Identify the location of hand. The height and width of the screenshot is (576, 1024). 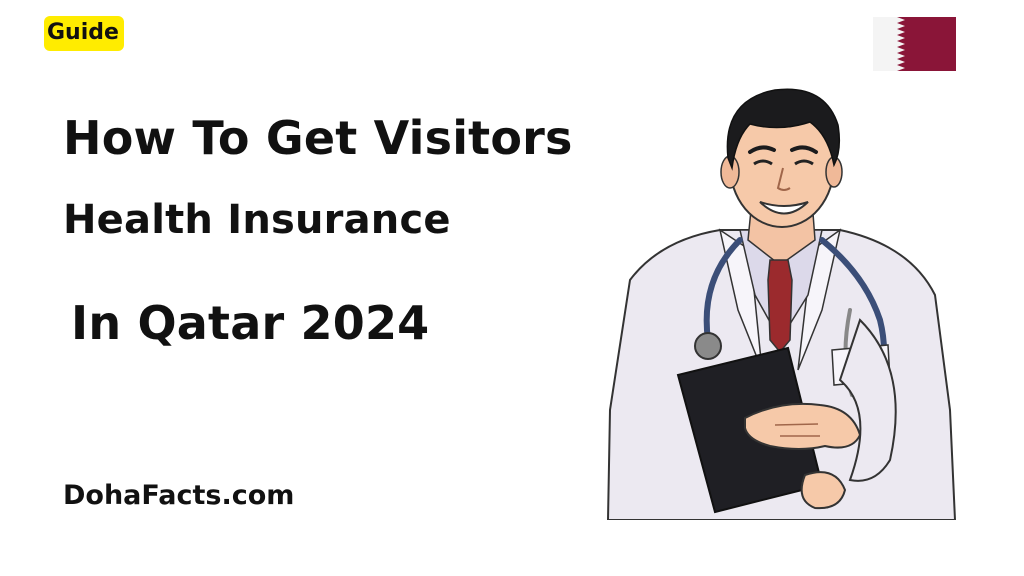
(803, 426).